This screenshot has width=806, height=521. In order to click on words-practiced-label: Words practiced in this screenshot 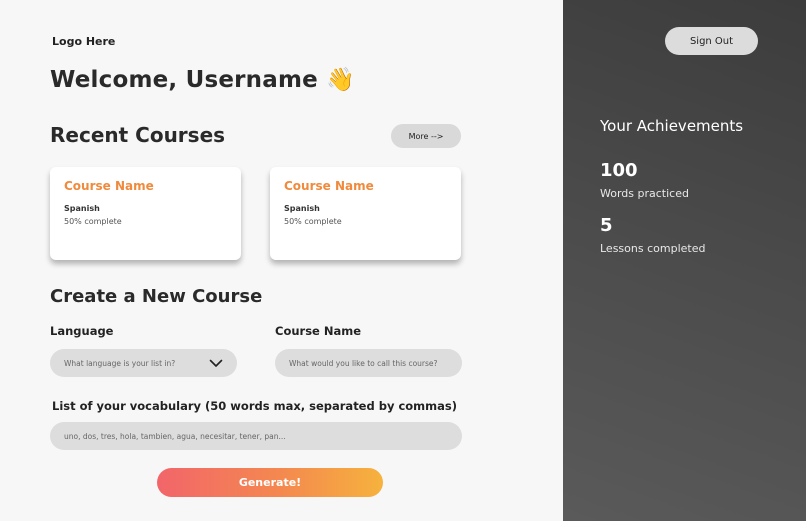, I will do `click(644, 193)`.